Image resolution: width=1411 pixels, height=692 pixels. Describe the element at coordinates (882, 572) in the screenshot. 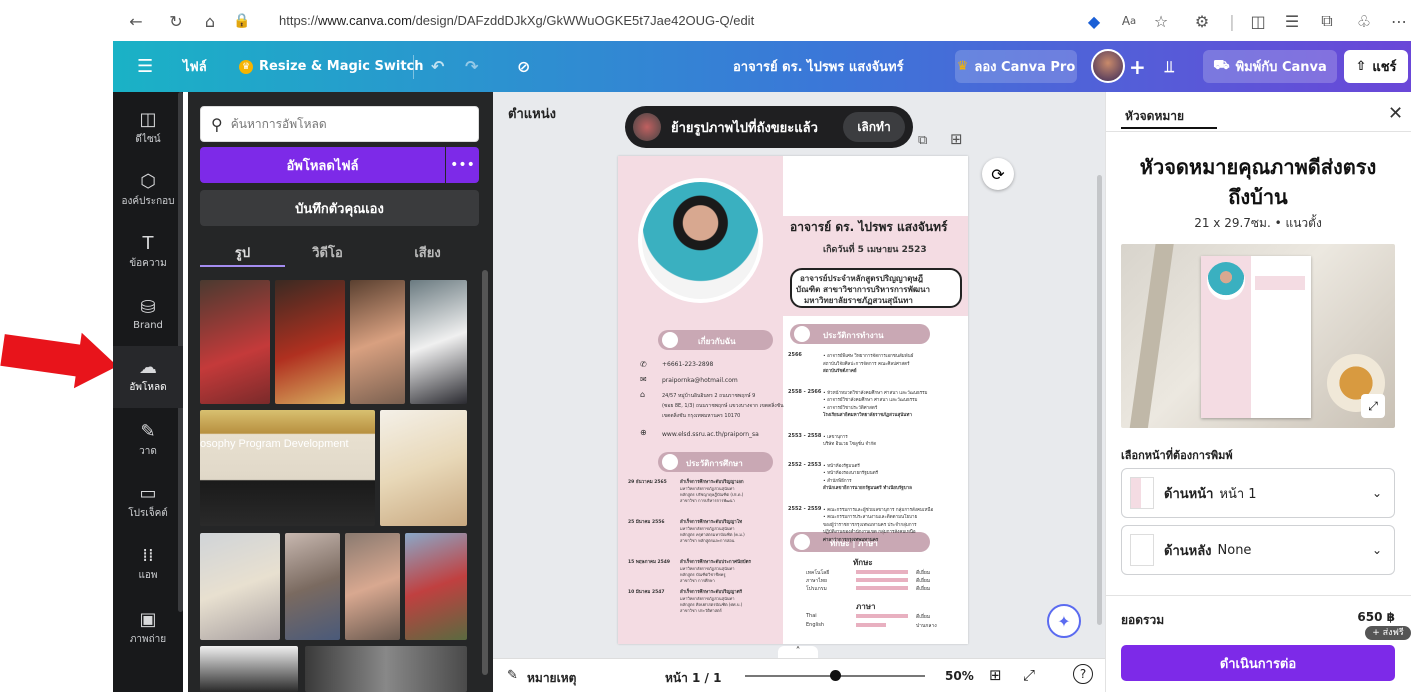

I see `skill-bar` at that location.